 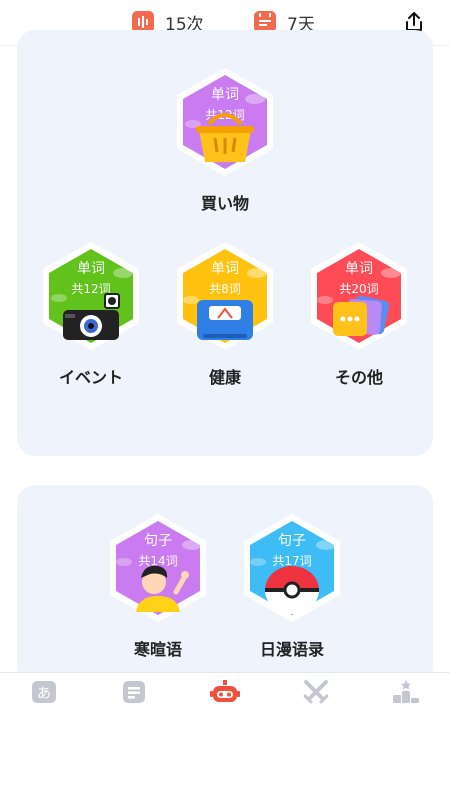 I want to click on category-label: 健康, so click(x=224, y=377).